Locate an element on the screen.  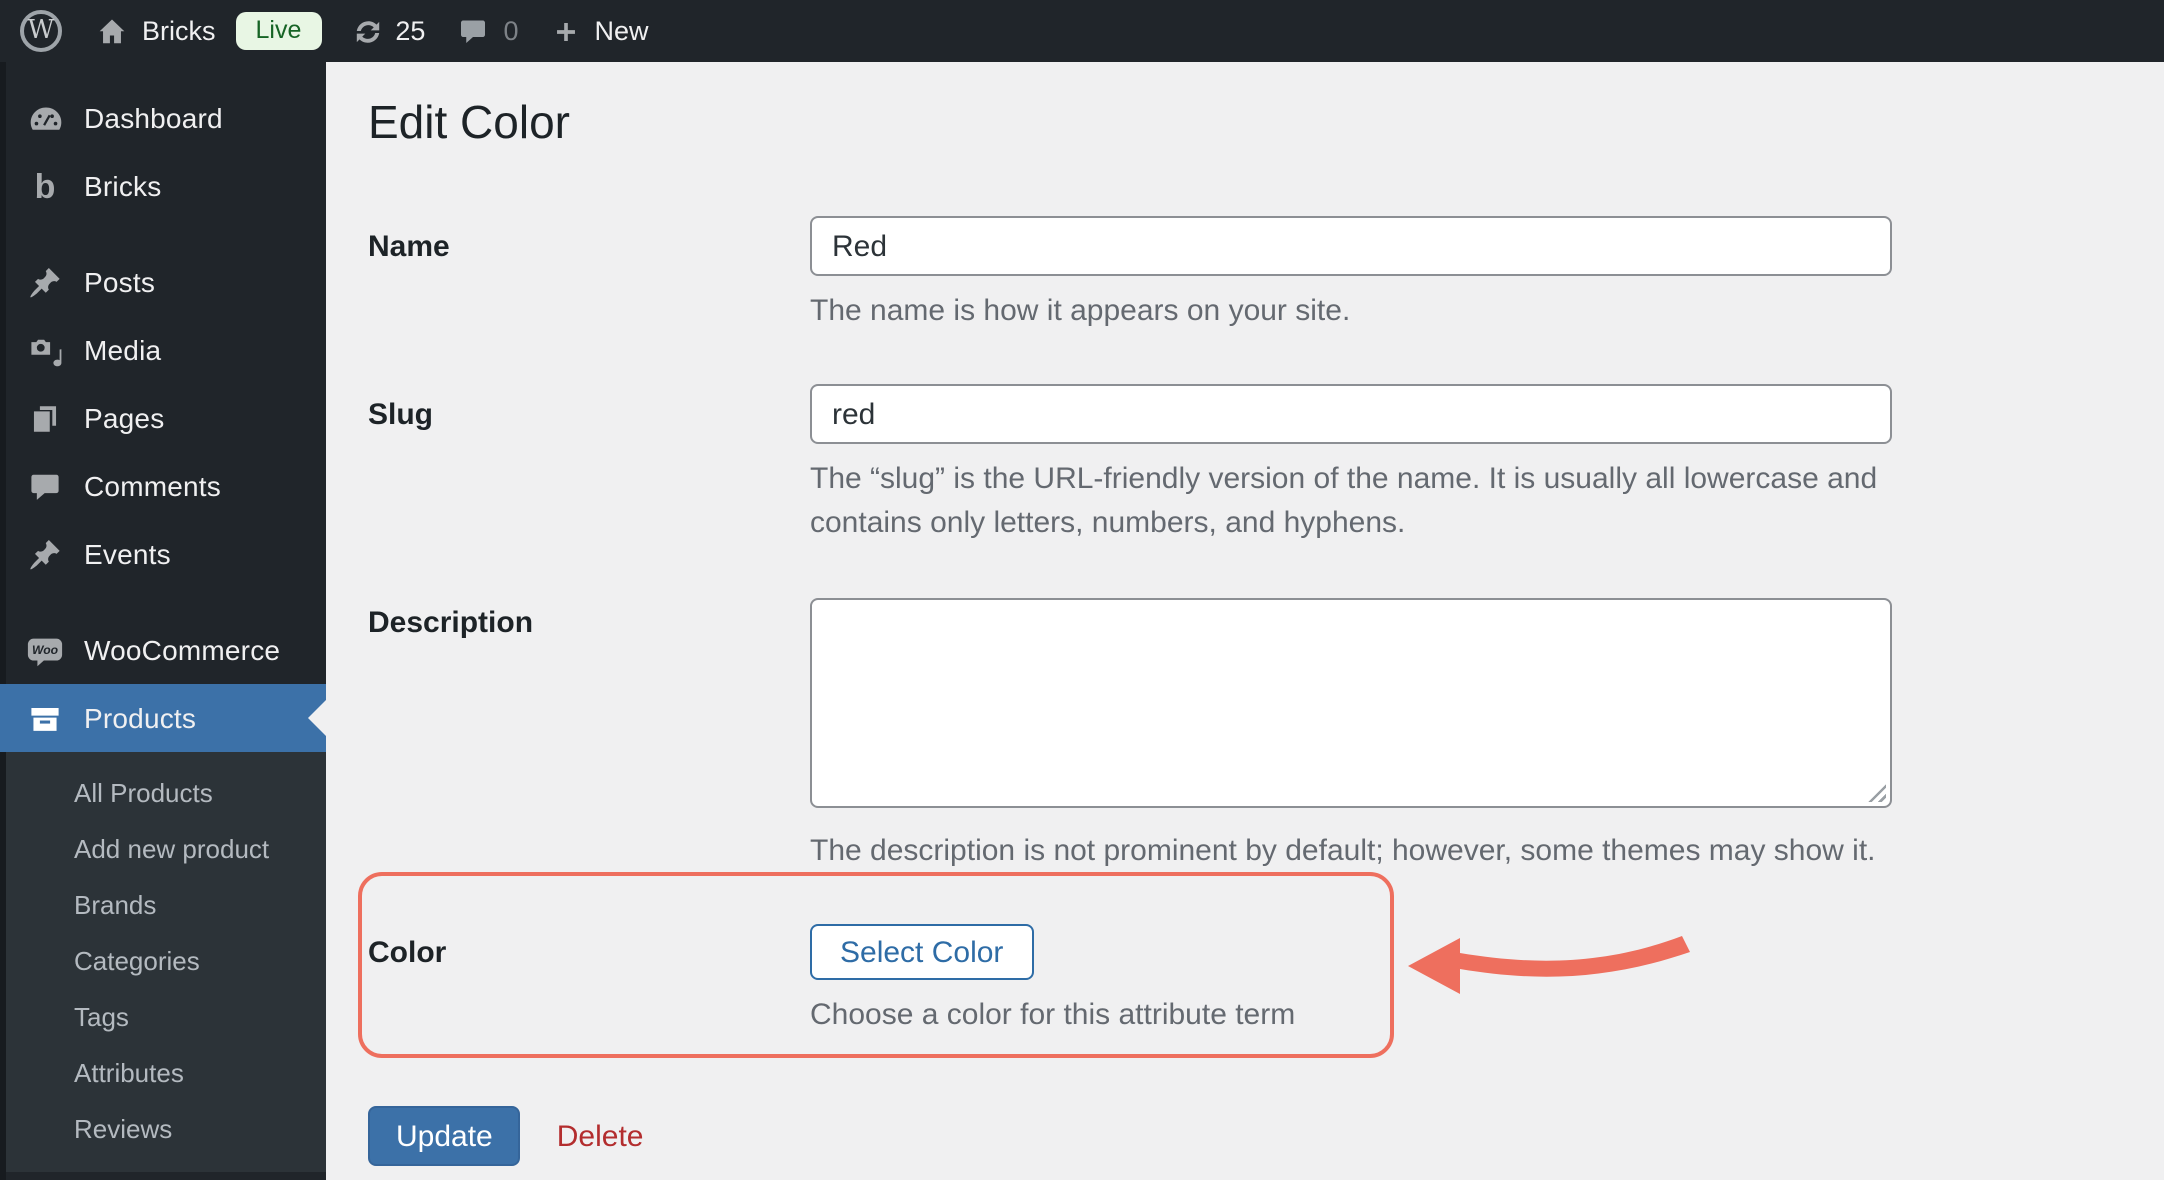
sidebar-item-label: Products is located at coordinates (140, 718).